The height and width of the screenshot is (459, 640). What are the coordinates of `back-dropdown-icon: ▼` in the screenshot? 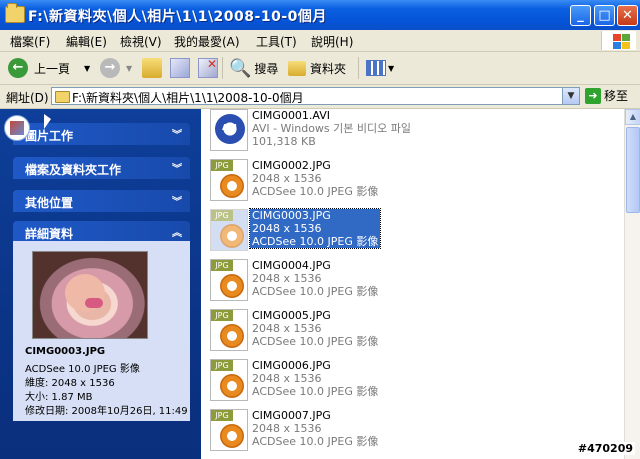 It's located at (87, 68).